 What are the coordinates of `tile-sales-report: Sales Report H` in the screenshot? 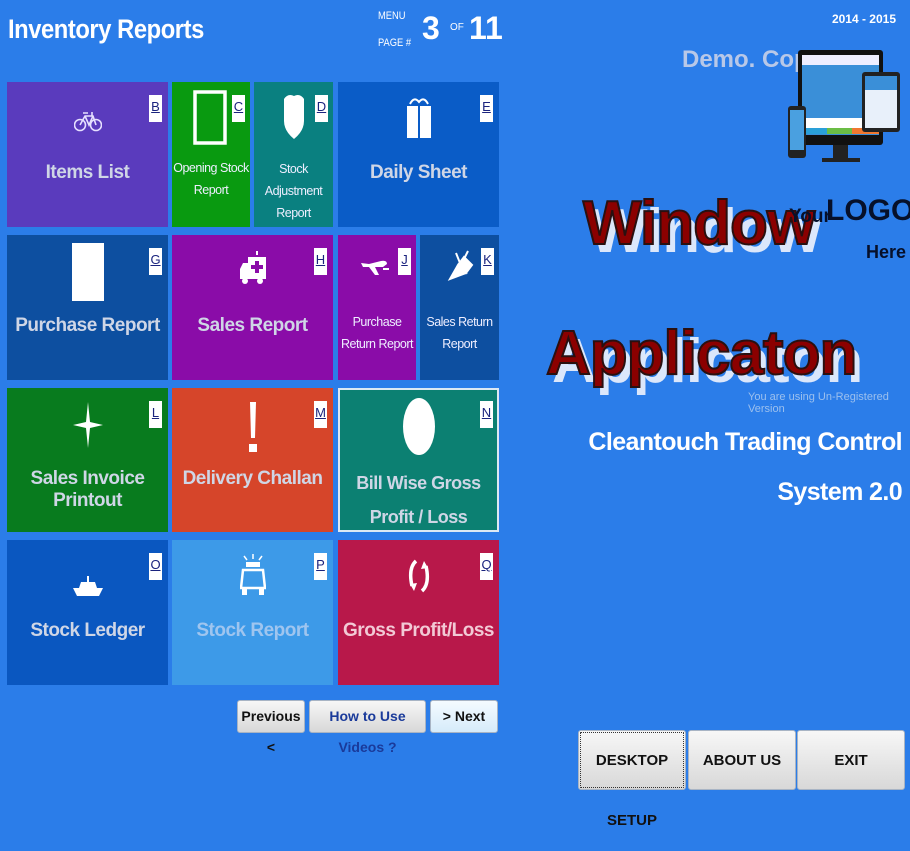 It's located at (252, 307).